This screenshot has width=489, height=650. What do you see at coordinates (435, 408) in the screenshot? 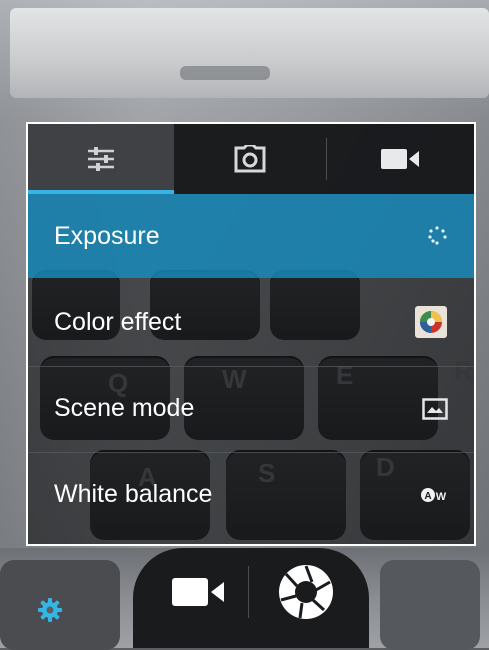
I see `scene-mode-icon` at bounding box center [435, 408].